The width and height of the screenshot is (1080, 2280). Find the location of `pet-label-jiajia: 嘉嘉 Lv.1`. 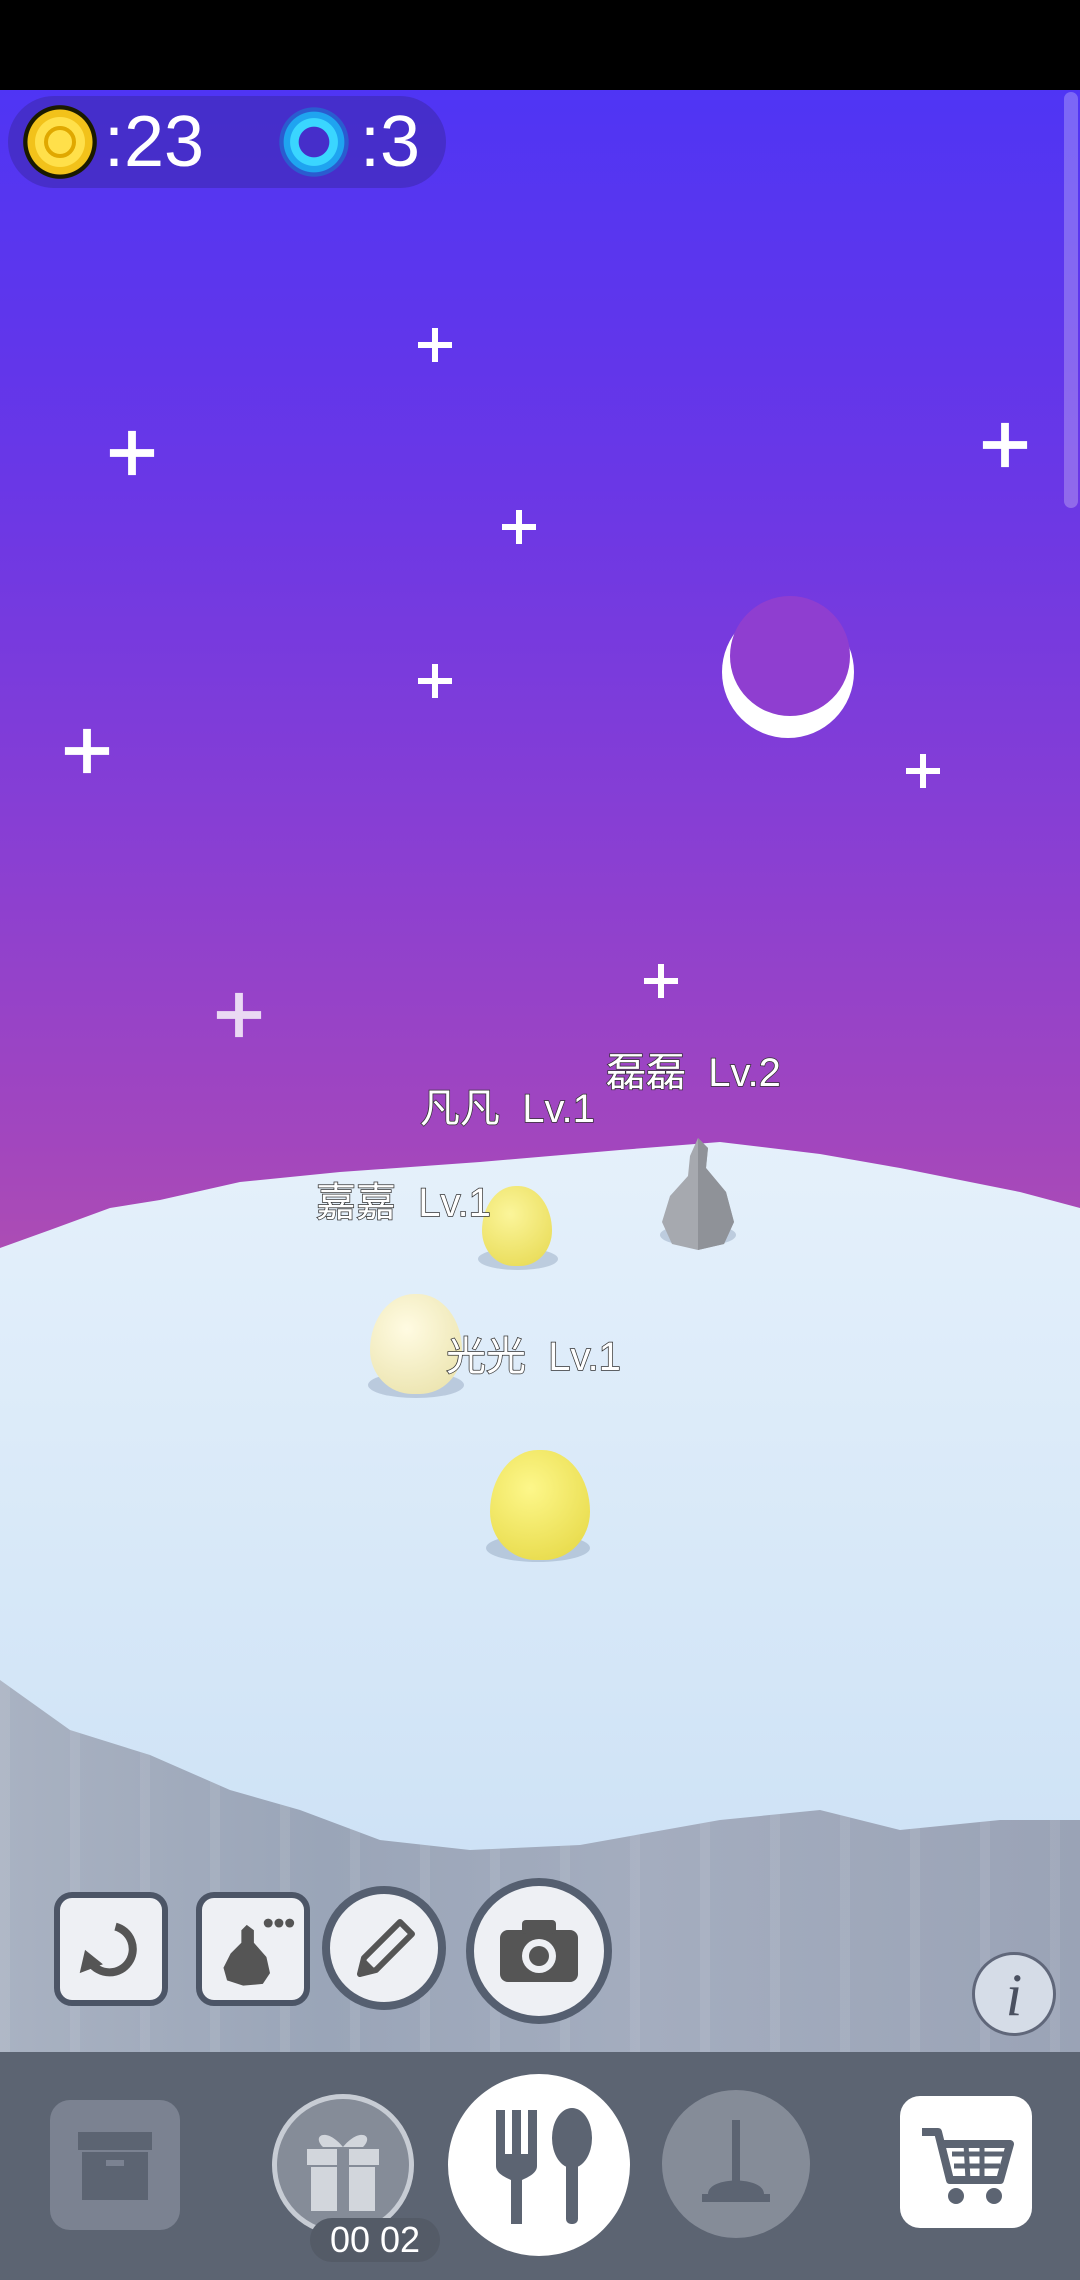

pet-label-jiajia: 嘉嘉 Lv.1 is located at coordinates (403, 1203).